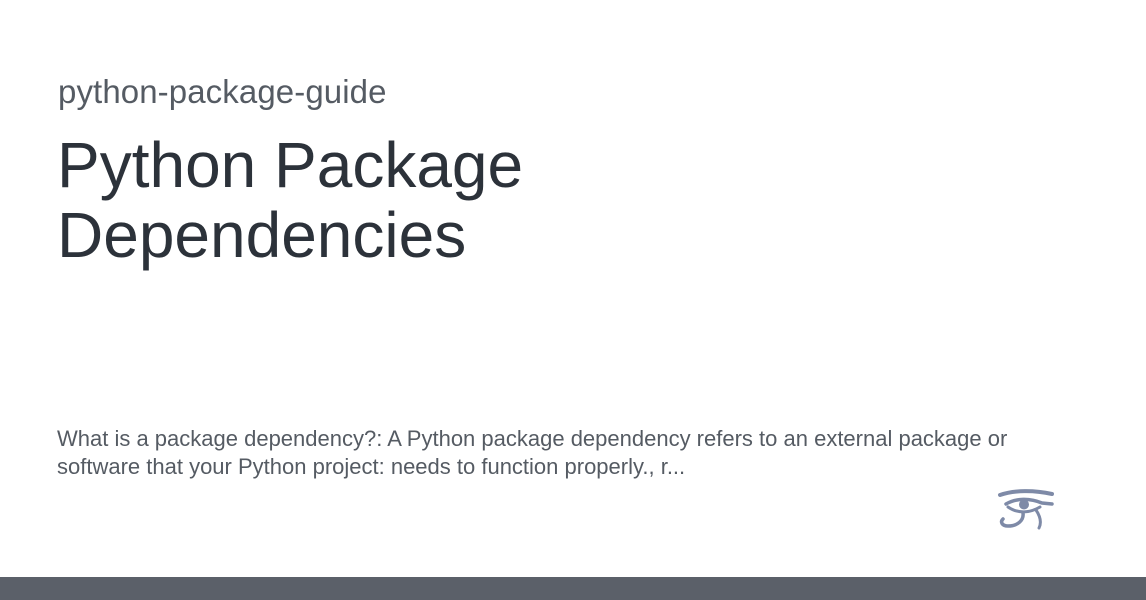  What do you see at coordinates (573, 588) in the screenshot?
I see `footer-bar` at bounding box center [573, 588].